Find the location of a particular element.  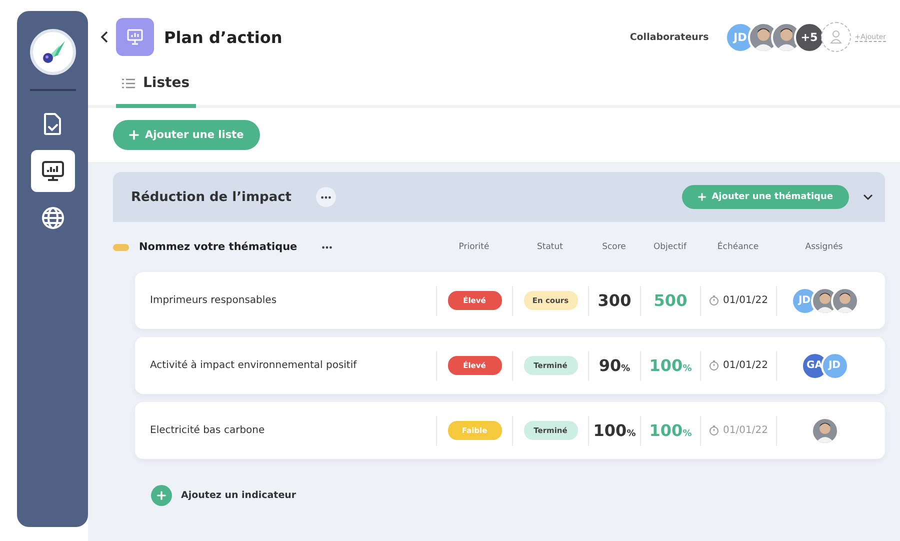

collapse-button is located at coordinates (868, 197).